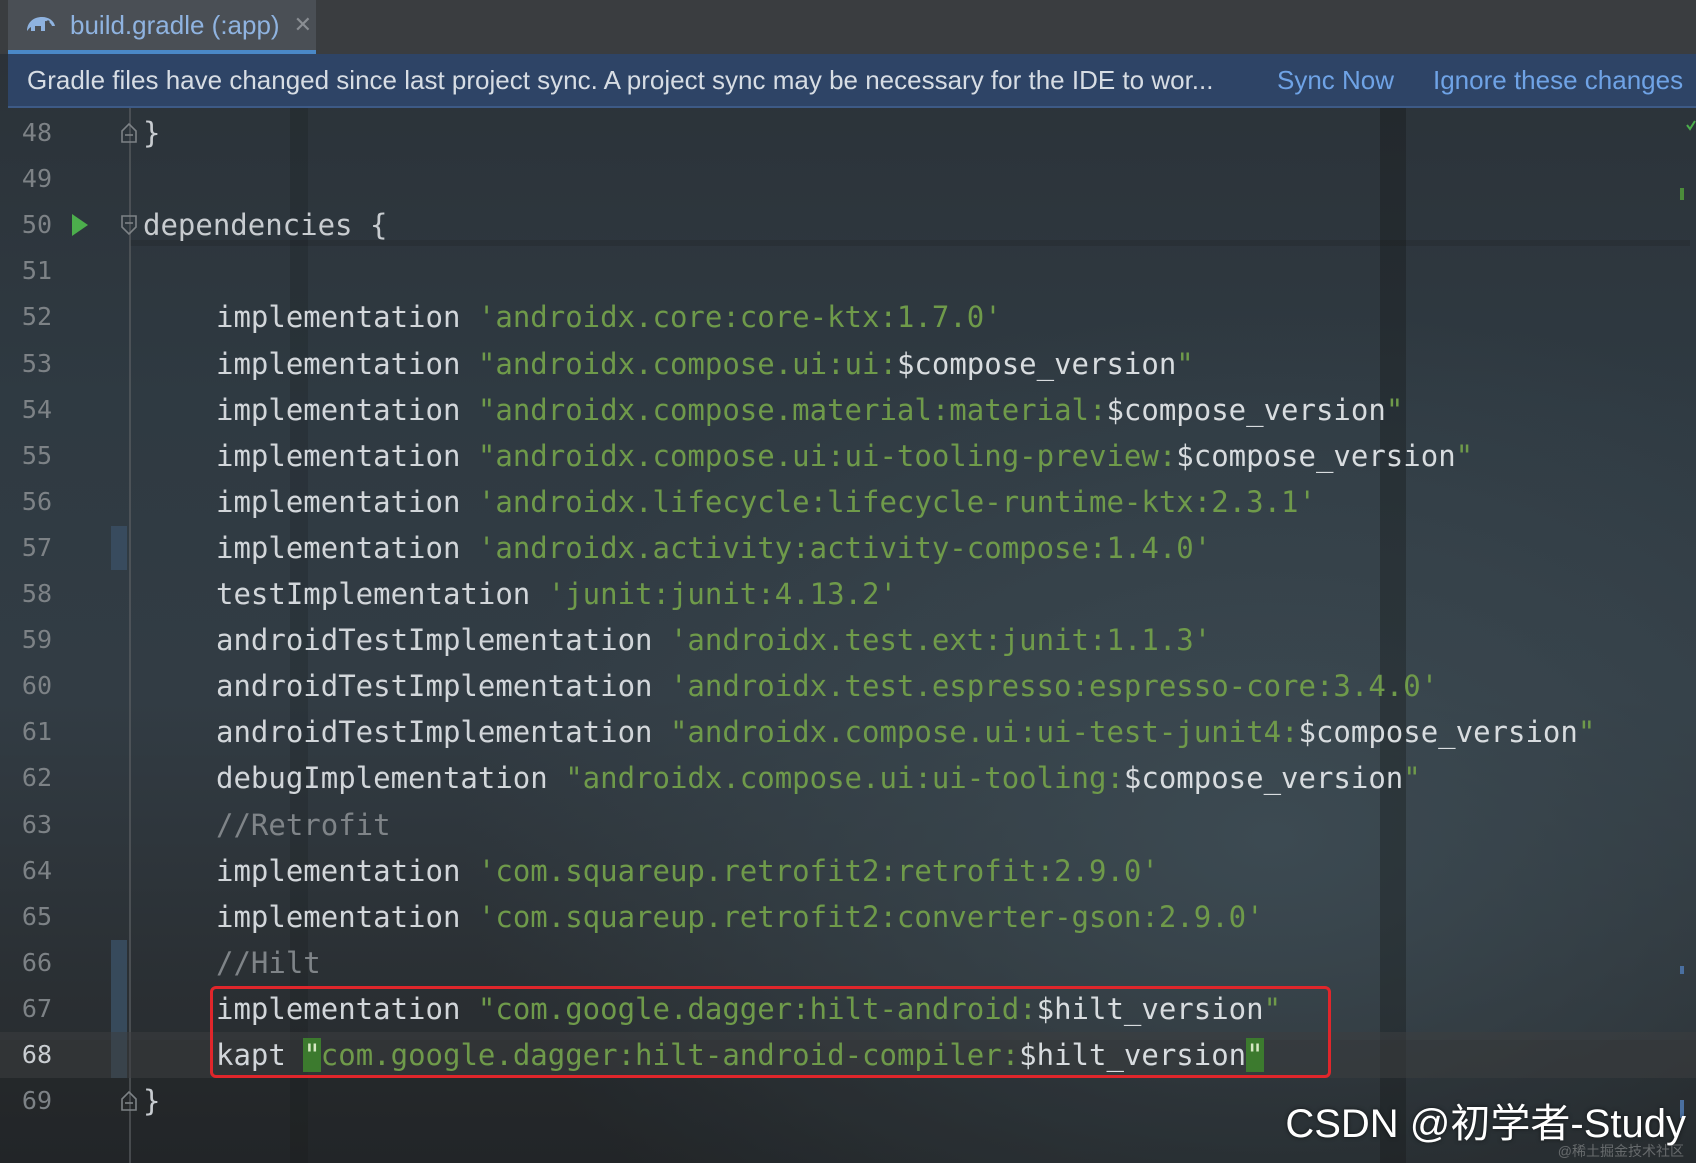 Image resolution: width=1696 pixels, height=1163 pixels. Describe the element at coordinates (36, 225) in the screenshot. I see `line-number: 50` at that location.